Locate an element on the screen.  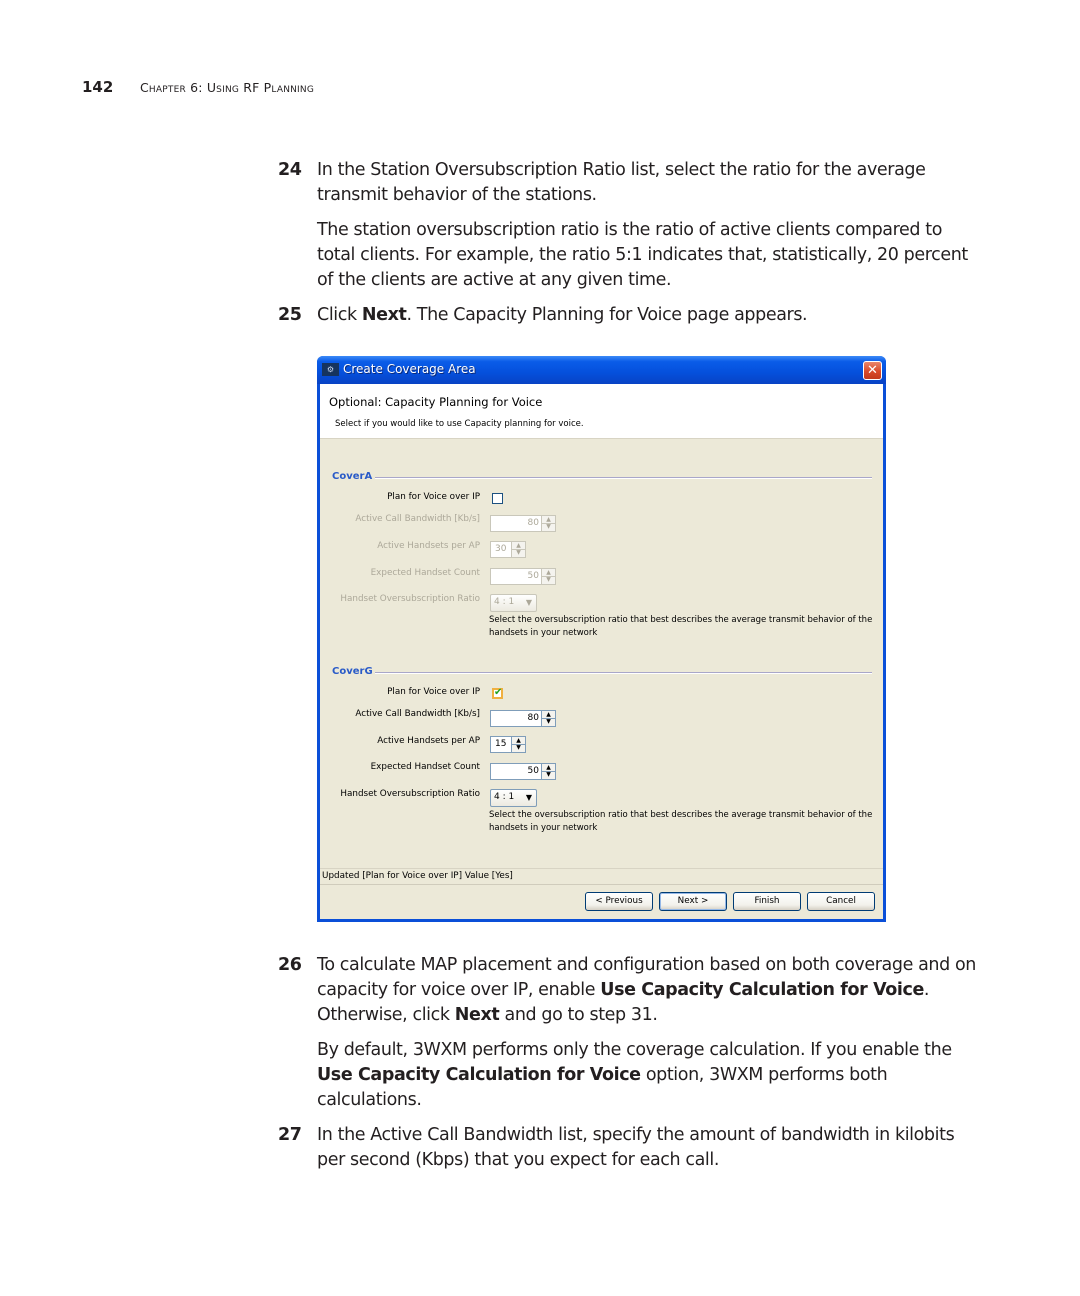
previous-button: < Previous is located at coordinates (619, 901).